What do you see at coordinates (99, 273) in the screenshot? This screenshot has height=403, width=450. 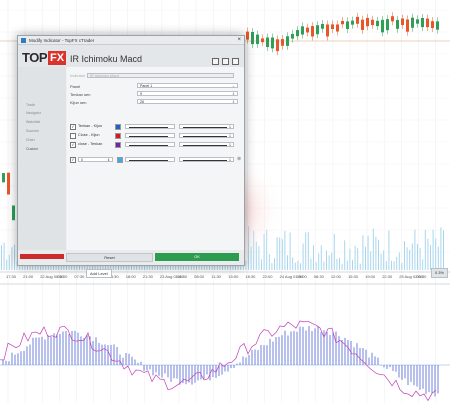 I see `add-level-button: Add Level` at bounding box center [99, 273].